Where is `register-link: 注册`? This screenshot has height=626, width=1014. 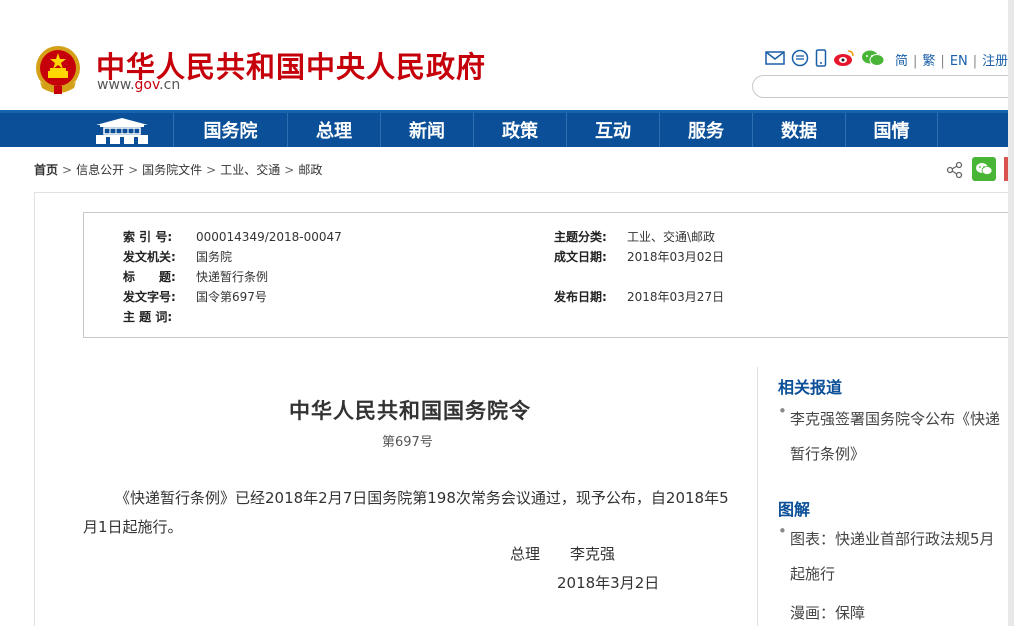
register-link: 注册 is located at coordinates (995, 61).